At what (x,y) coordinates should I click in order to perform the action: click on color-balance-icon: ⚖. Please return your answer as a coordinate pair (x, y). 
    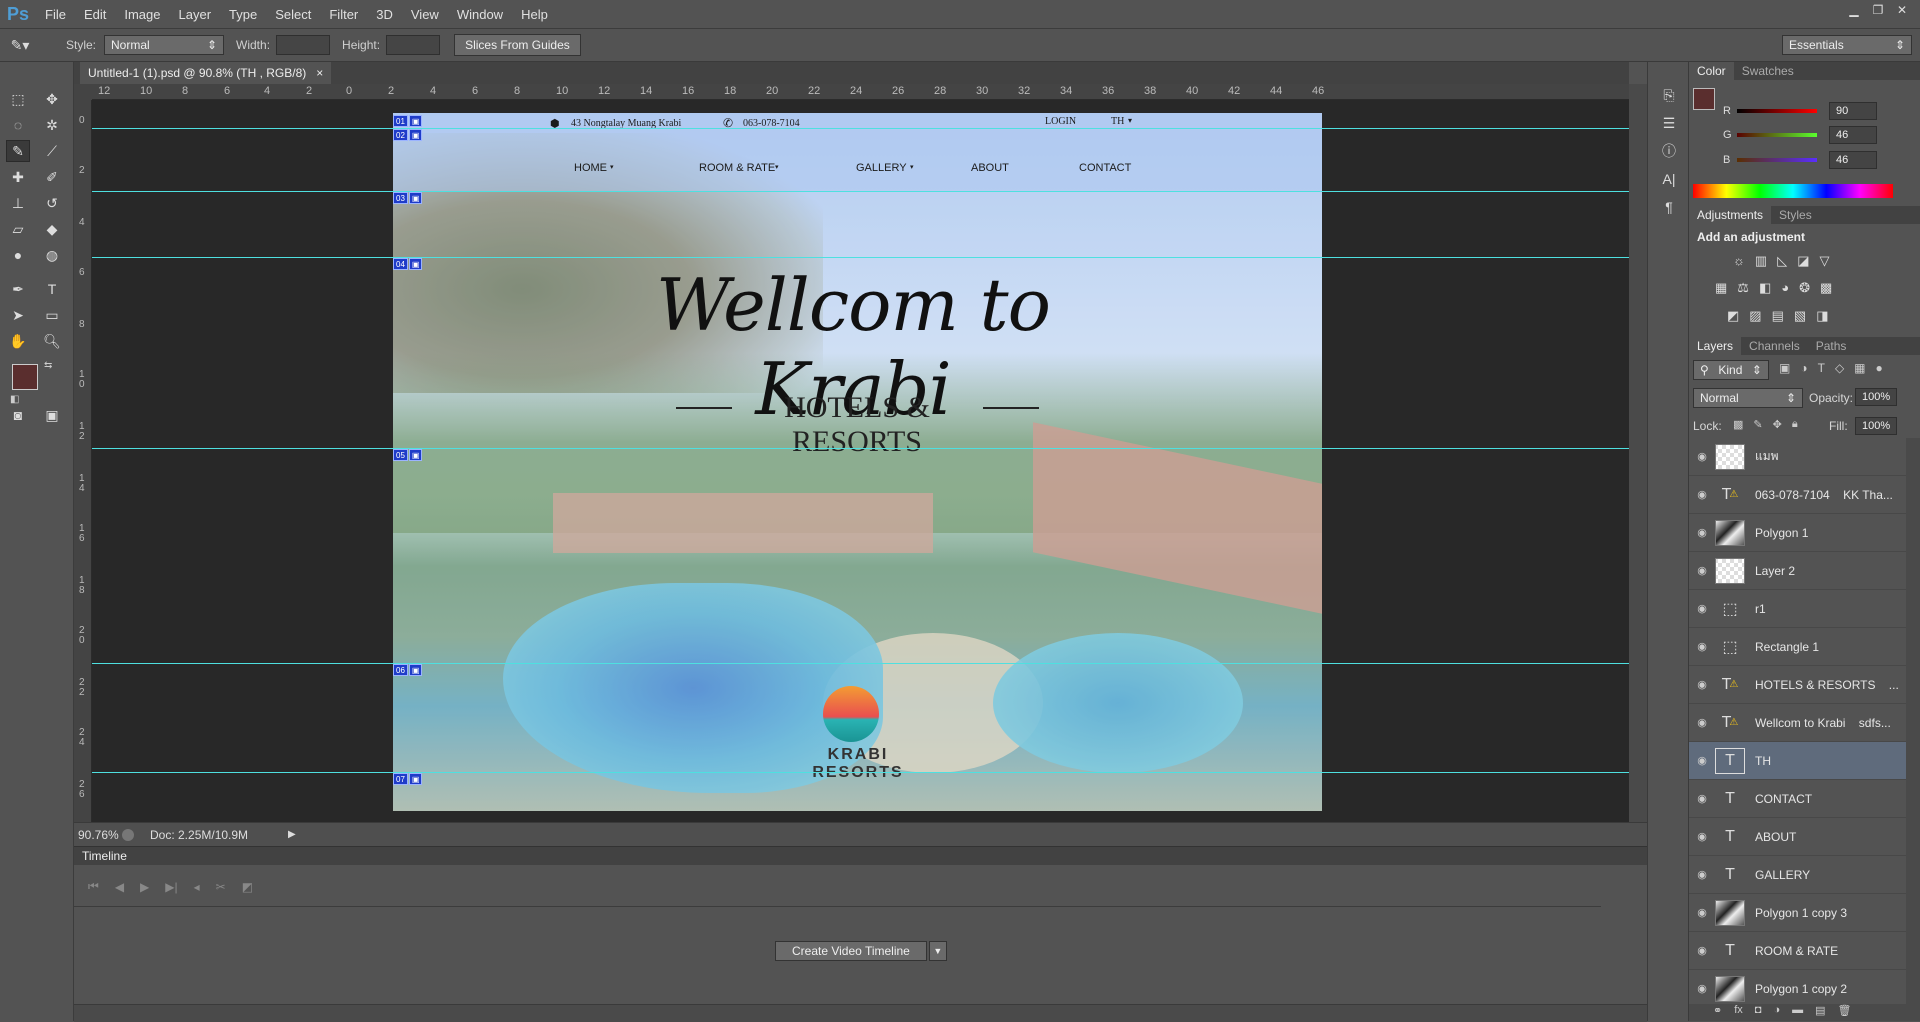
    Looking at the image, I should click on (1743, 288).